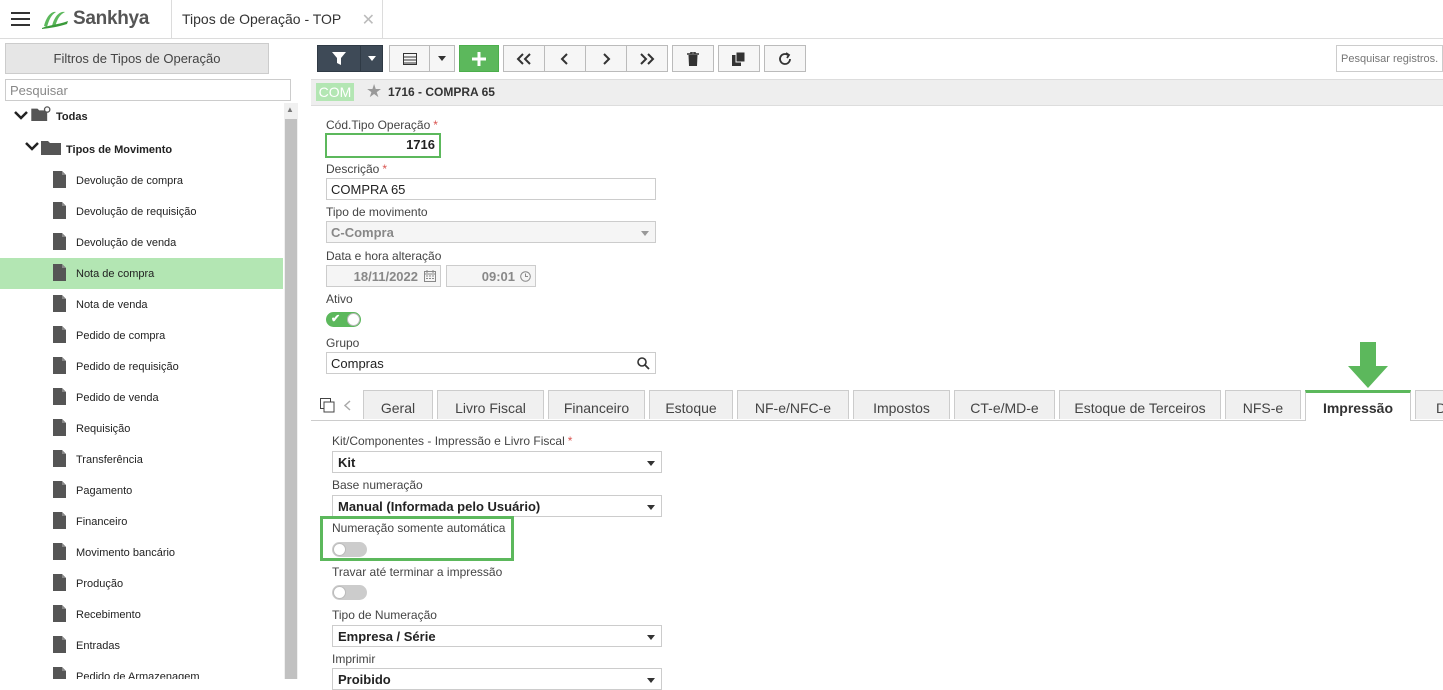 This screenshot has height=690, width=1443. What do you see at coordinates (141, 645) in the screenshot?
I see `tree-item: Entradas` at bounding box center [141, 645].